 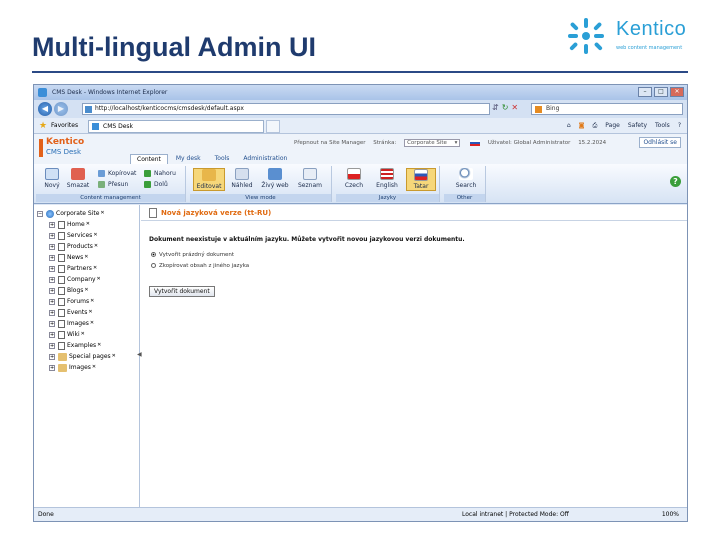 I want to click on list-mode-button: Seznam, so click(x=310, y=178).